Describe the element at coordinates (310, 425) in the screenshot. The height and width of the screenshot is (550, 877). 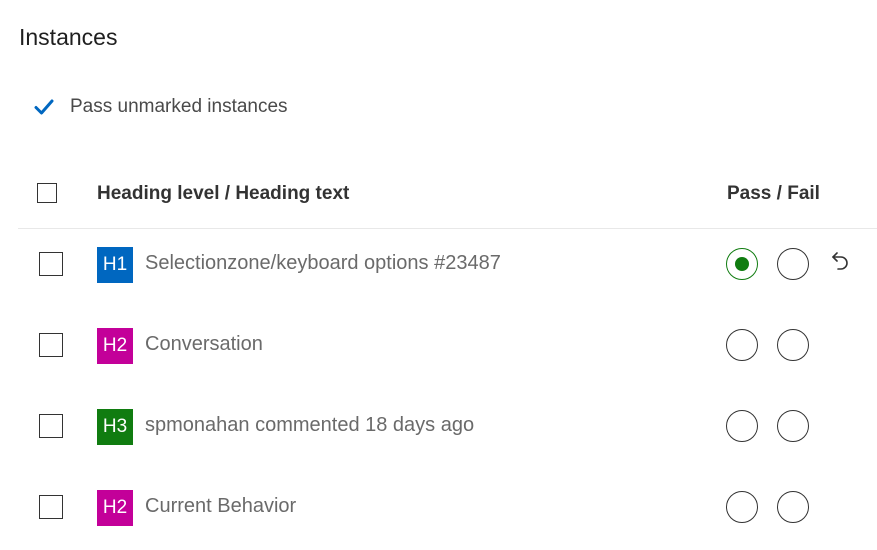
I see `heading-text: spmonahan commented 18 days ago` at that location.